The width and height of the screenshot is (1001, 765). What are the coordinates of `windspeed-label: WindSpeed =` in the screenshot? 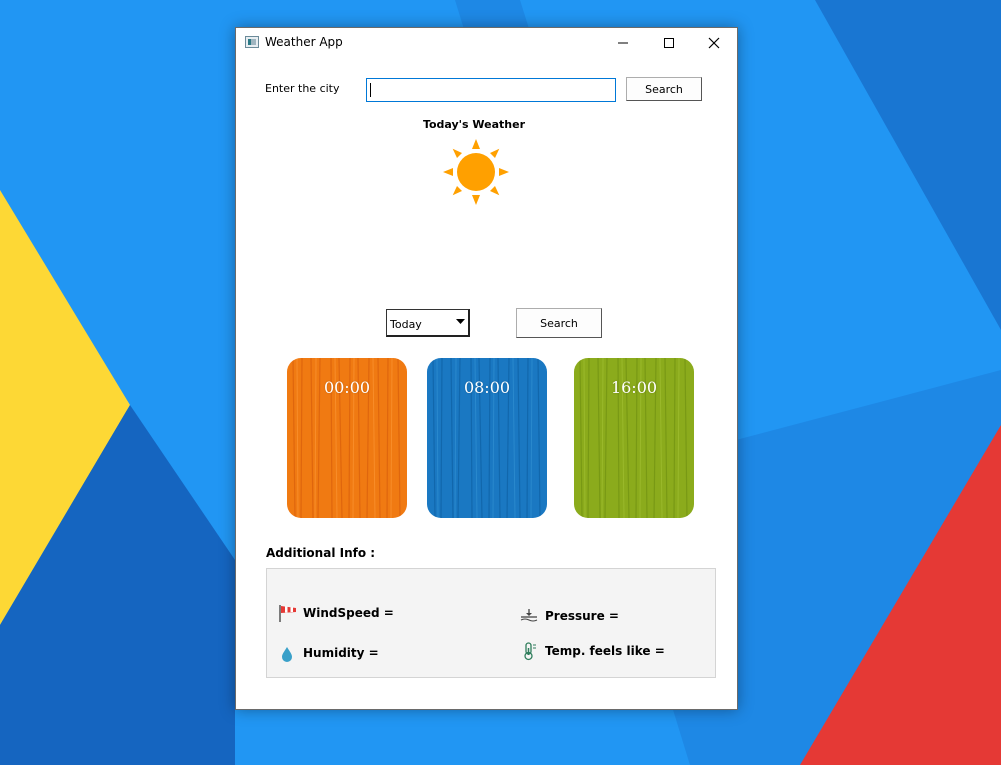 It's located at (348, 613).